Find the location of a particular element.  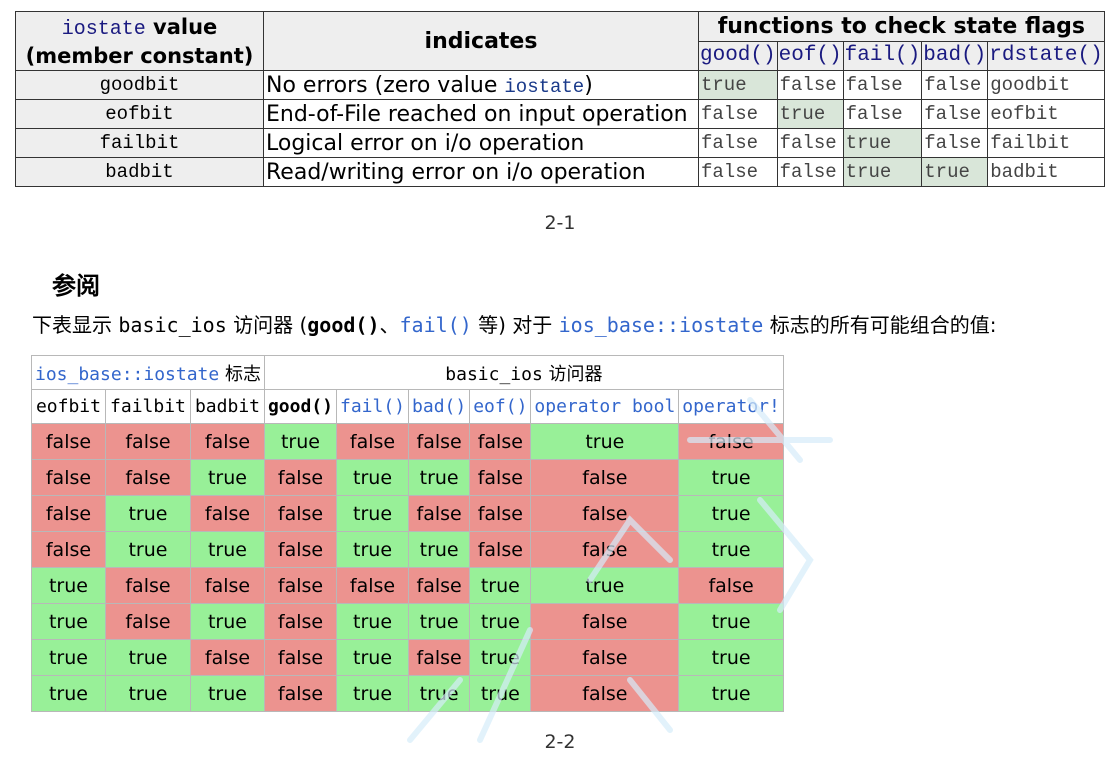

group-iostate-link: ios_base::iostate is located at coordinates (127, 374).